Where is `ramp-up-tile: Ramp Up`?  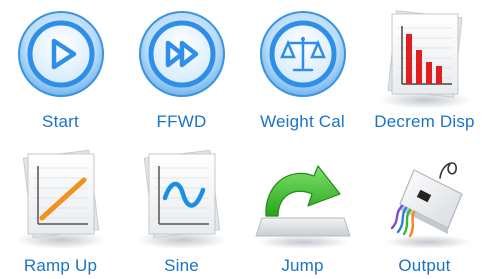
ramp-up-tile: Ramp Up is located at coordinates (60, 209).